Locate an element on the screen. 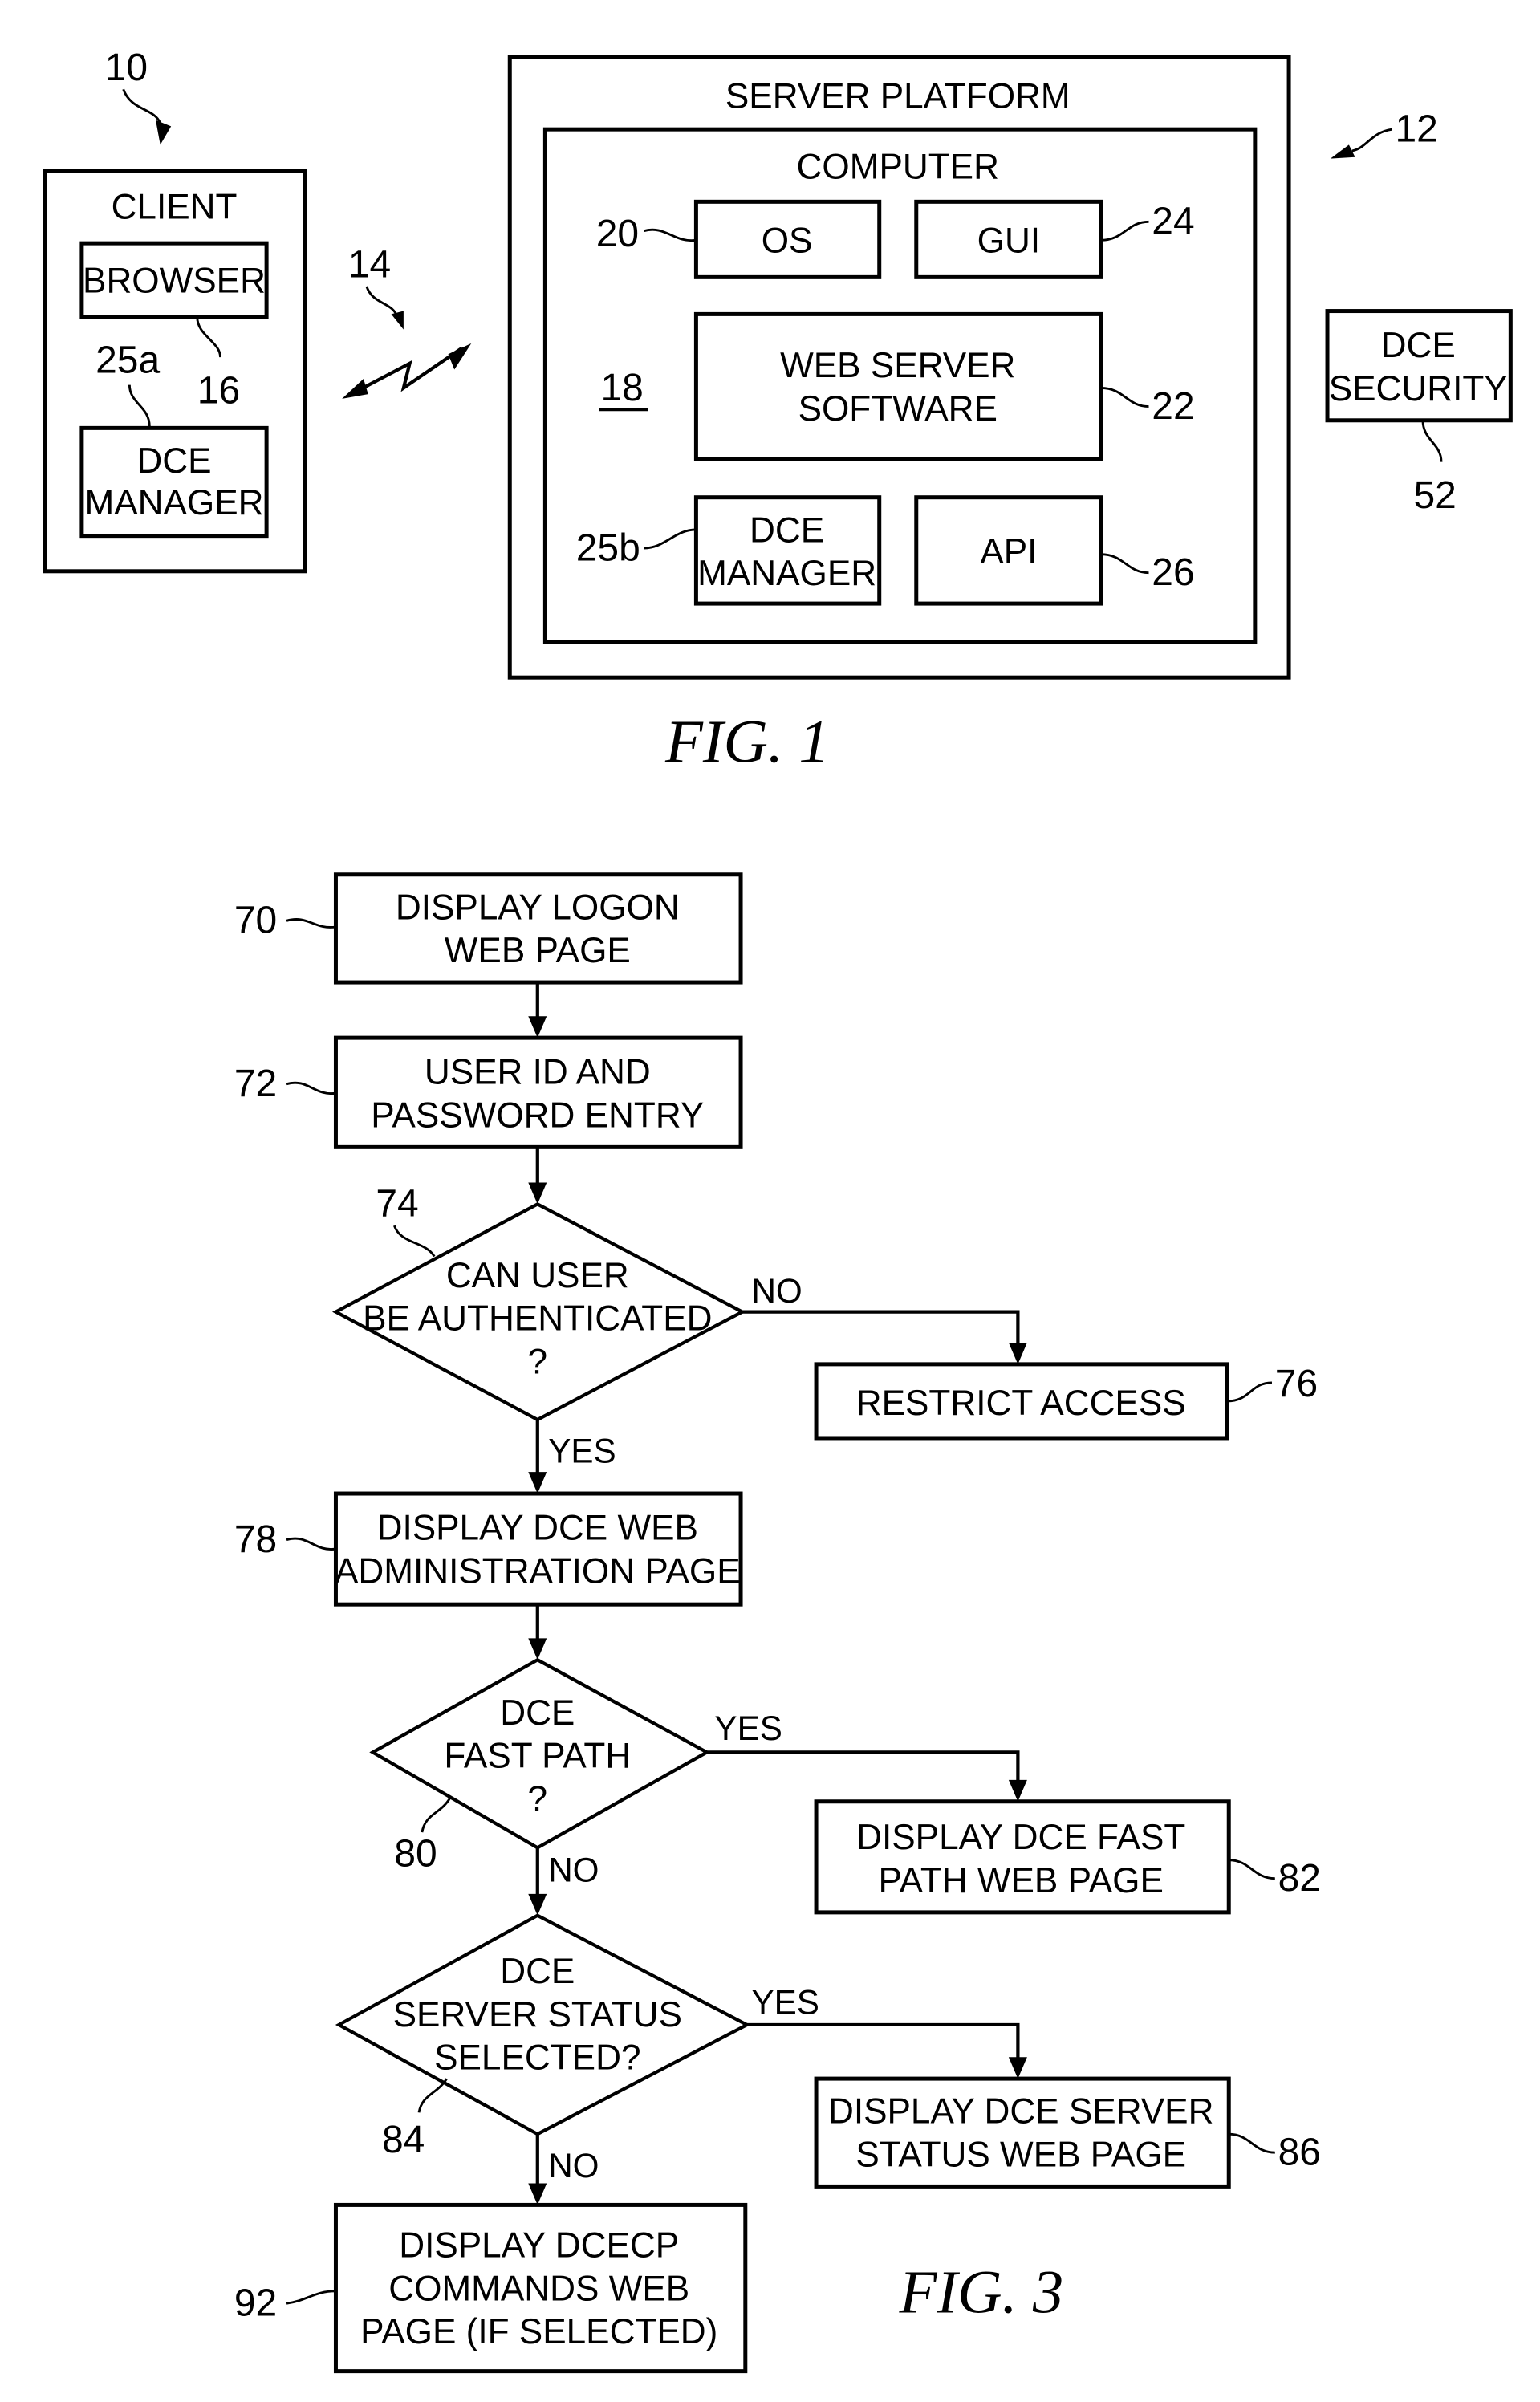  decision-80-line3: ? is located at coordinates (538, 1799).